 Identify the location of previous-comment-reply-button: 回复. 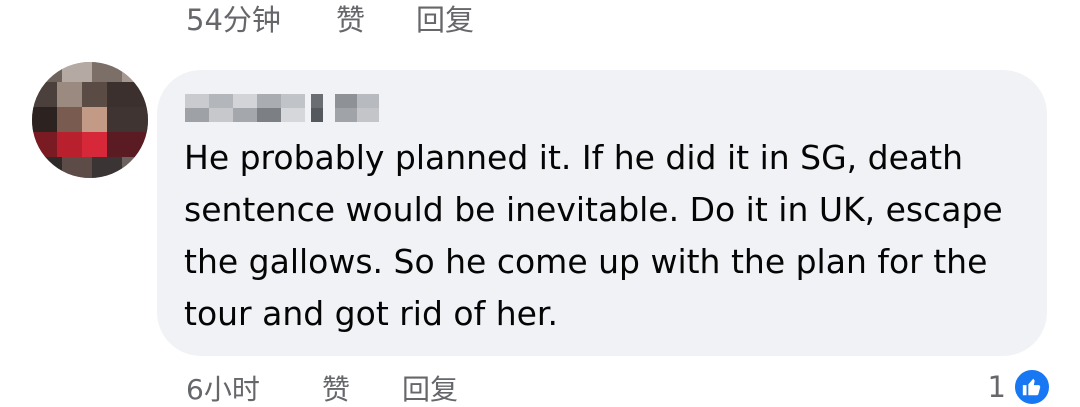
(445, 19).